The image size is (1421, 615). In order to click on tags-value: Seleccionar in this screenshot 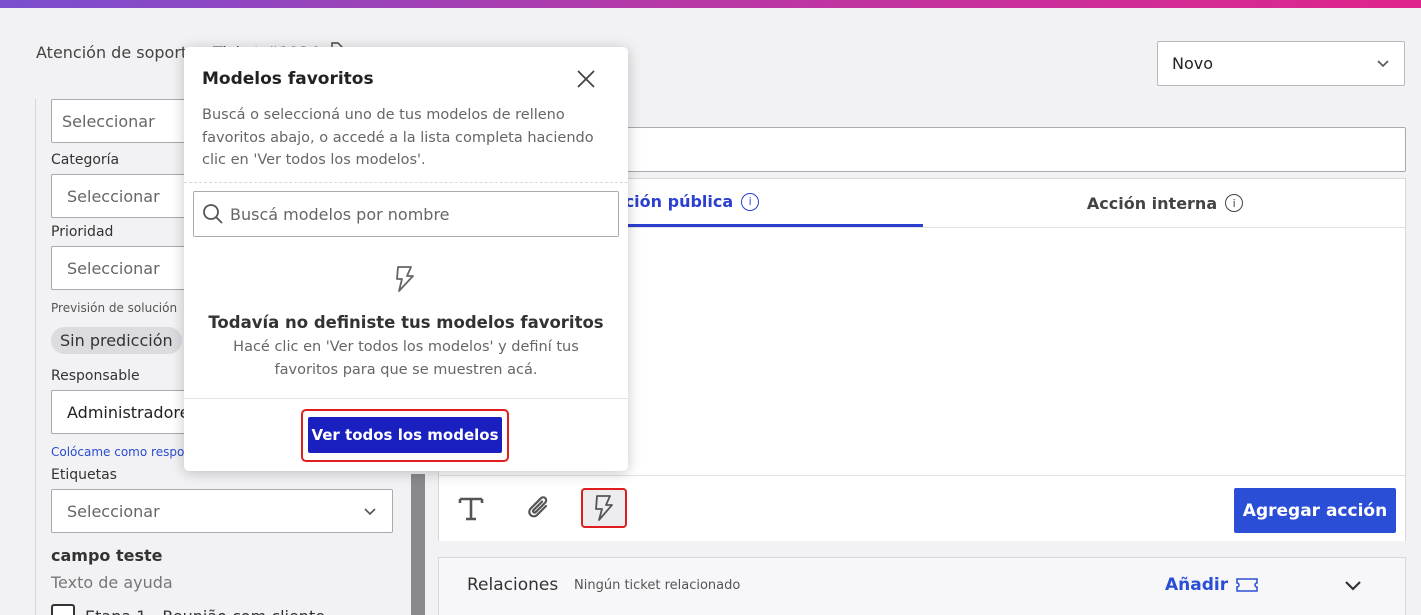, I will do `click(113, 511)`.